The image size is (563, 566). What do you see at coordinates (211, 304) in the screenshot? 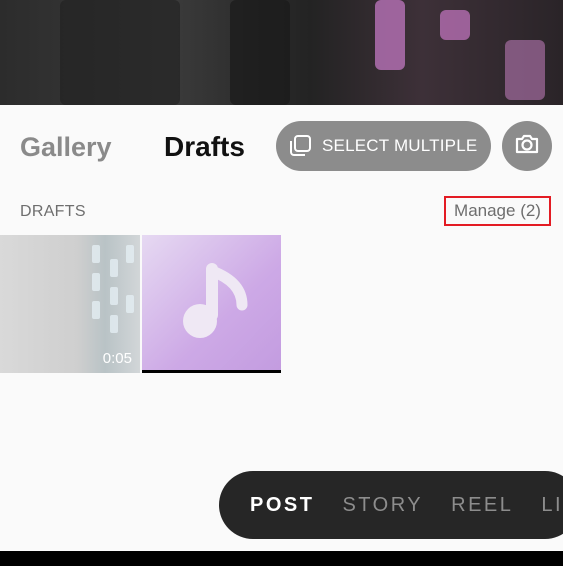
I see `draft-thumbnail-audio` at bounding box center [211, 304].